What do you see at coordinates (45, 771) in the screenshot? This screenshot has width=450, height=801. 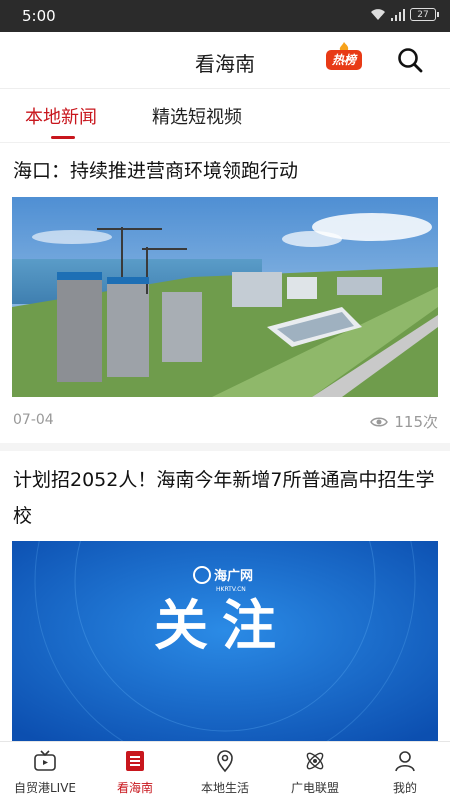 I see `nav-item-live: 自贸港LIVE` at bounding box center [45, 771].